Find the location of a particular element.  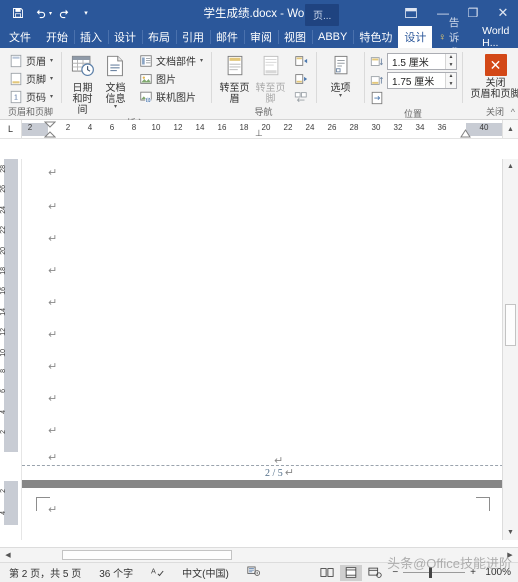

scroll-up-arrow-icon: ▲ is located at coordinates (510, 166).